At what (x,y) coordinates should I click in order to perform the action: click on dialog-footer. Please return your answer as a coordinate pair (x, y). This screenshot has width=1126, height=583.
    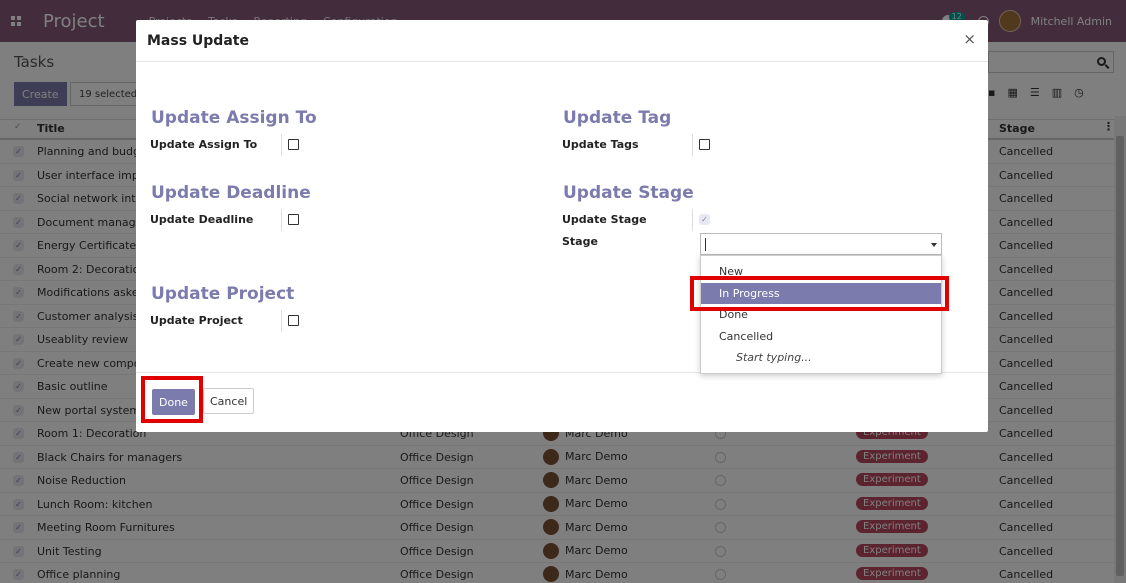
    Looking at the image, I should click on (562, 402).